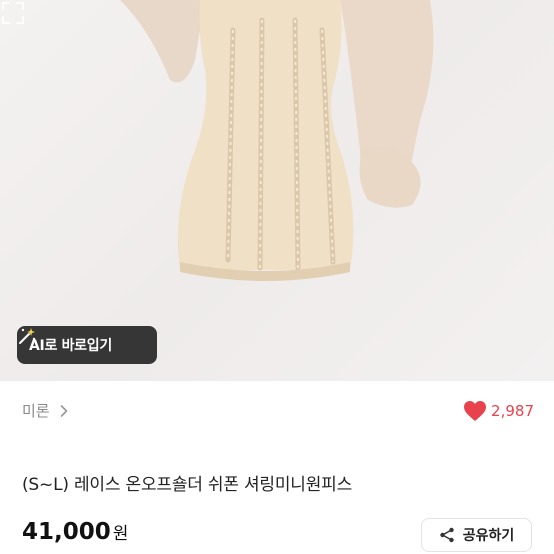 The width and height of the screenshot is (554, 554). I want to click on seller-link: 미론, so click(45, 410).